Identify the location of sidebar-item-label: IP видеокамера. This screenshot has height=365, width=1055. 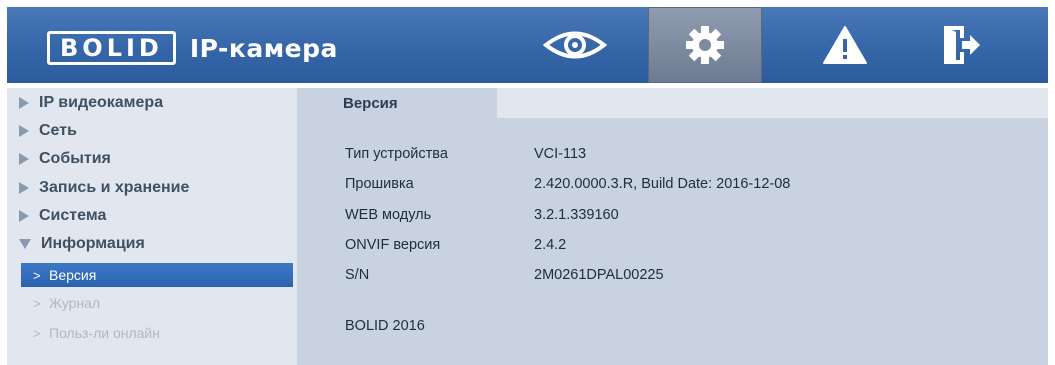
(101, 102).